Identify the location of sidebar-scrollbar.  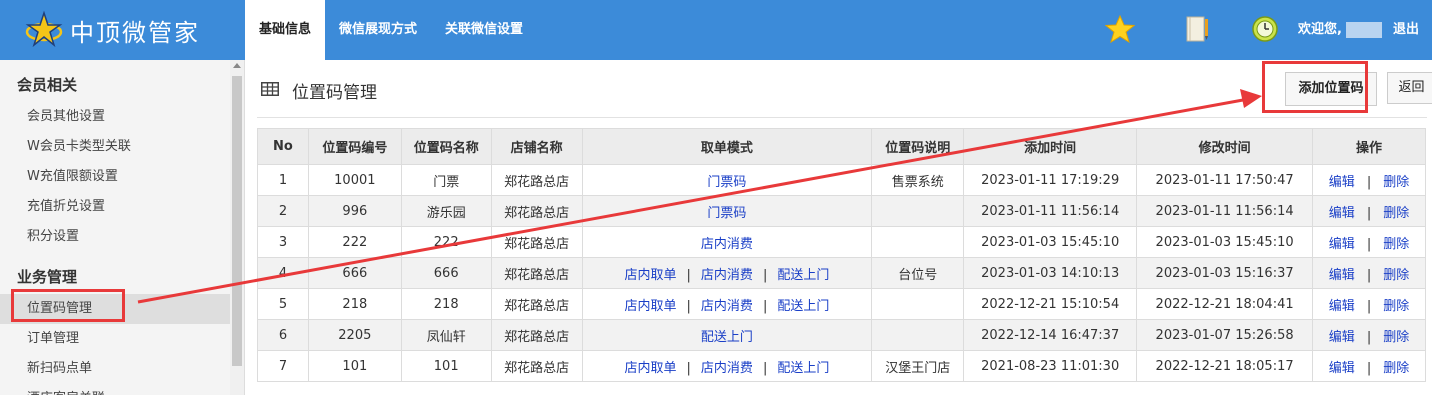
(237, 227).